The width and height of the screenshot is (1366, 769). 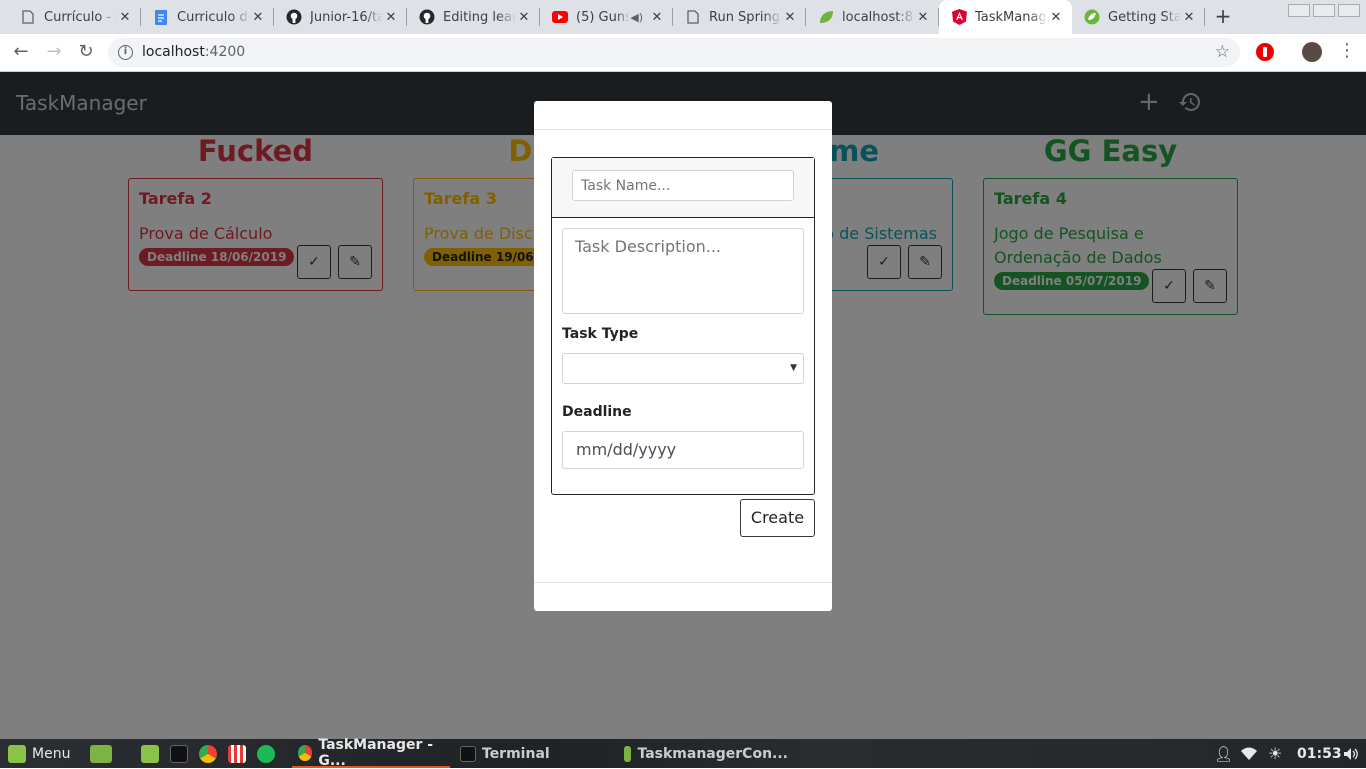 I want to click on url-host: localhost, so click(x=173, y=52).